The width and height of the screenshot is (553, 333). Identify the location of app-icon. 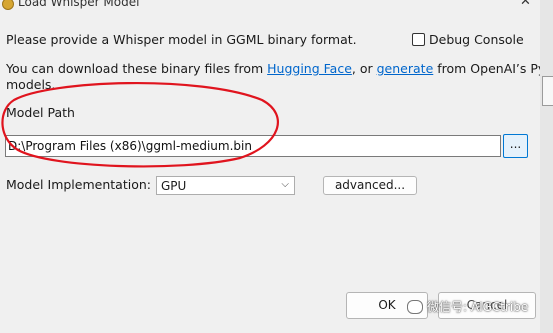
(8, 5).